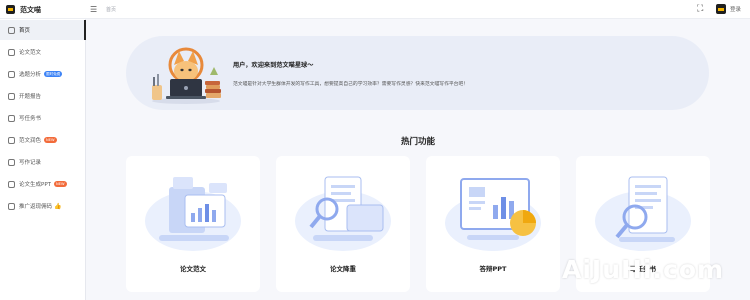 The height and width of the screenshot is (300, 750). What do you see at coordinates (728, 9) in the screenshot?
I see `user-menu: 登录` at bounding box center [728, 9].